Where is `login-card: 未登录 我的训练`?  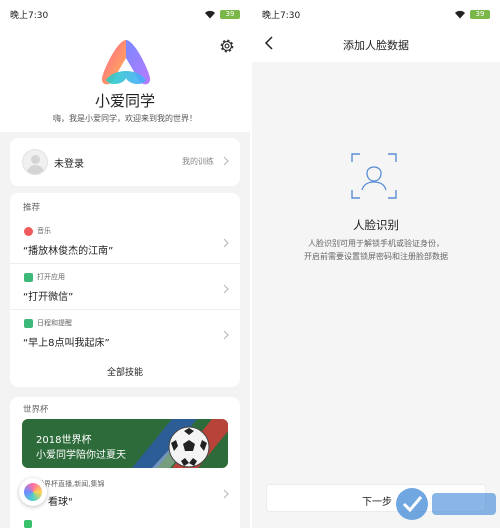 login-card: 未登录 我的训练 is located at coordinates (125, 162).